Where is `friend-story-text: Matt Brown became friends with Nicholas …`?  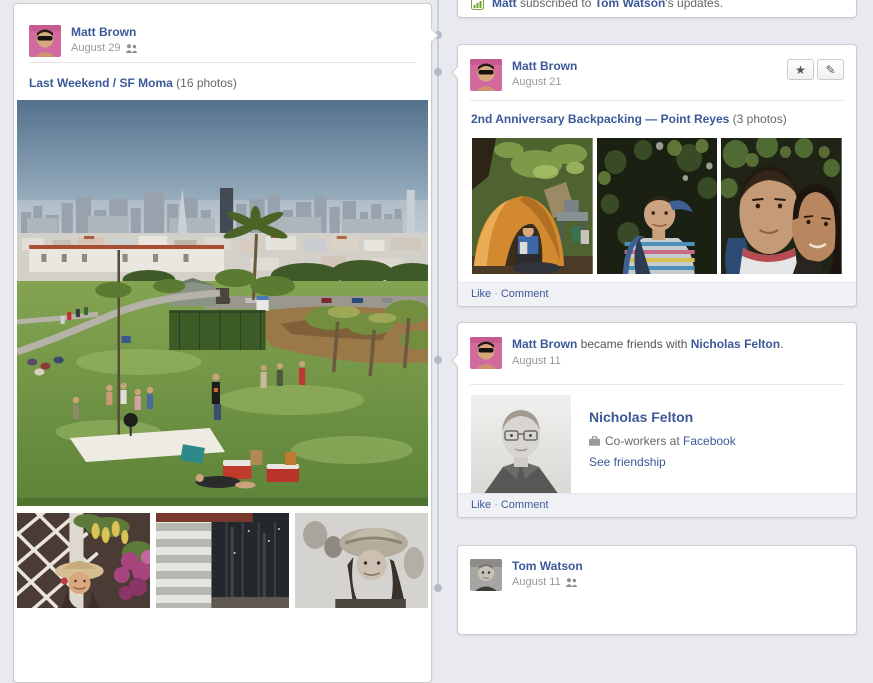
friend-story-text: Matt Brown became friends with Nicholas … is located at coordinates (647, 344).